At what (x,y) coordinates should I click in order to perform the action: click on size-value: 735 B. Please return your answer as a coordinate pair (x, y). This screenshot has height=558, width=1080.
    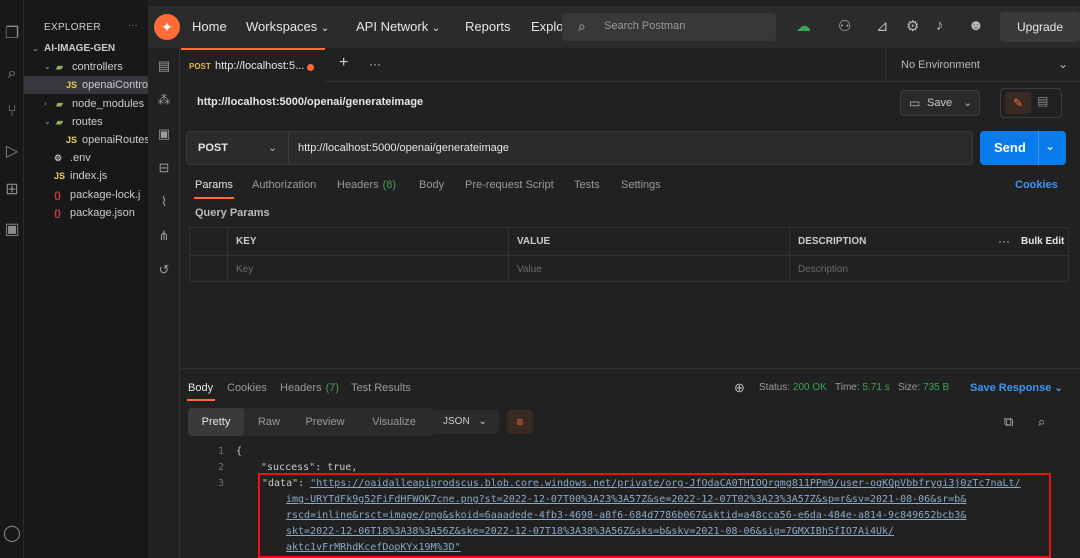
    Looking at the image, I should click on (936, 387).